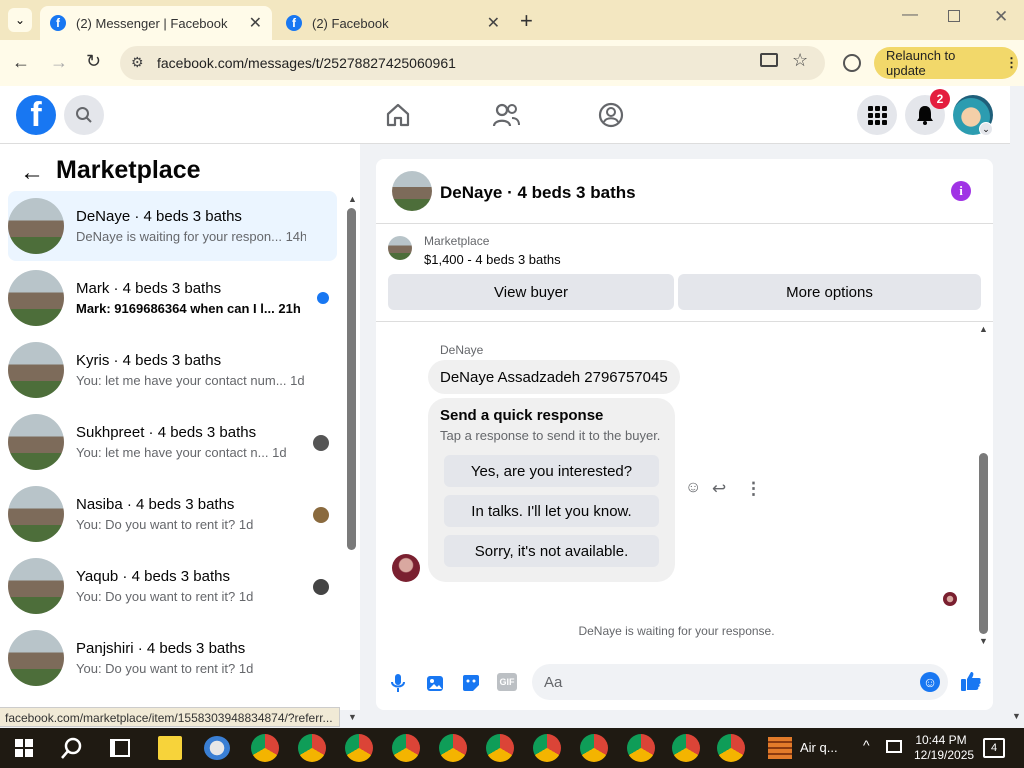 This screenshot has height=768, width=1024. Describe the element at coordinates (877, 115) in the screenshot. I see `menu-button` at that location.